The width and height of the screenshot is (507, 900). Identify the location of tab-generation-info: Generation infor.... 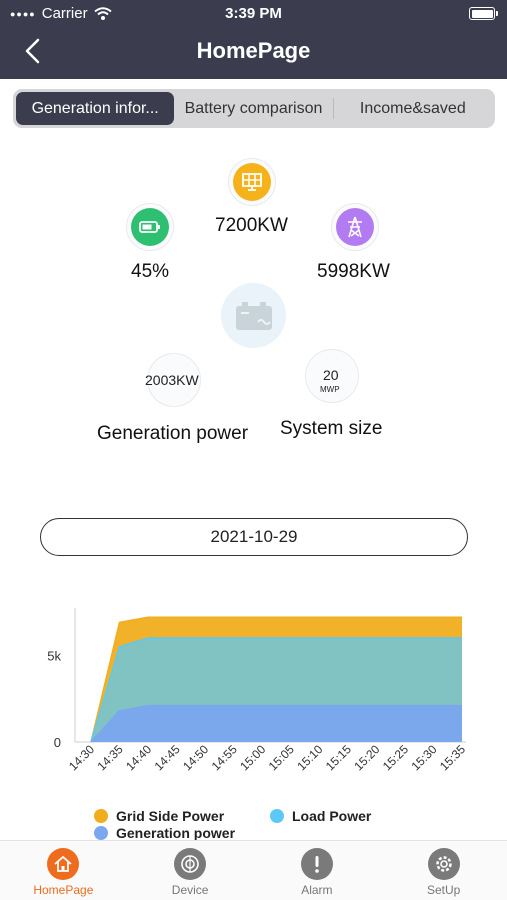
(95, 108).